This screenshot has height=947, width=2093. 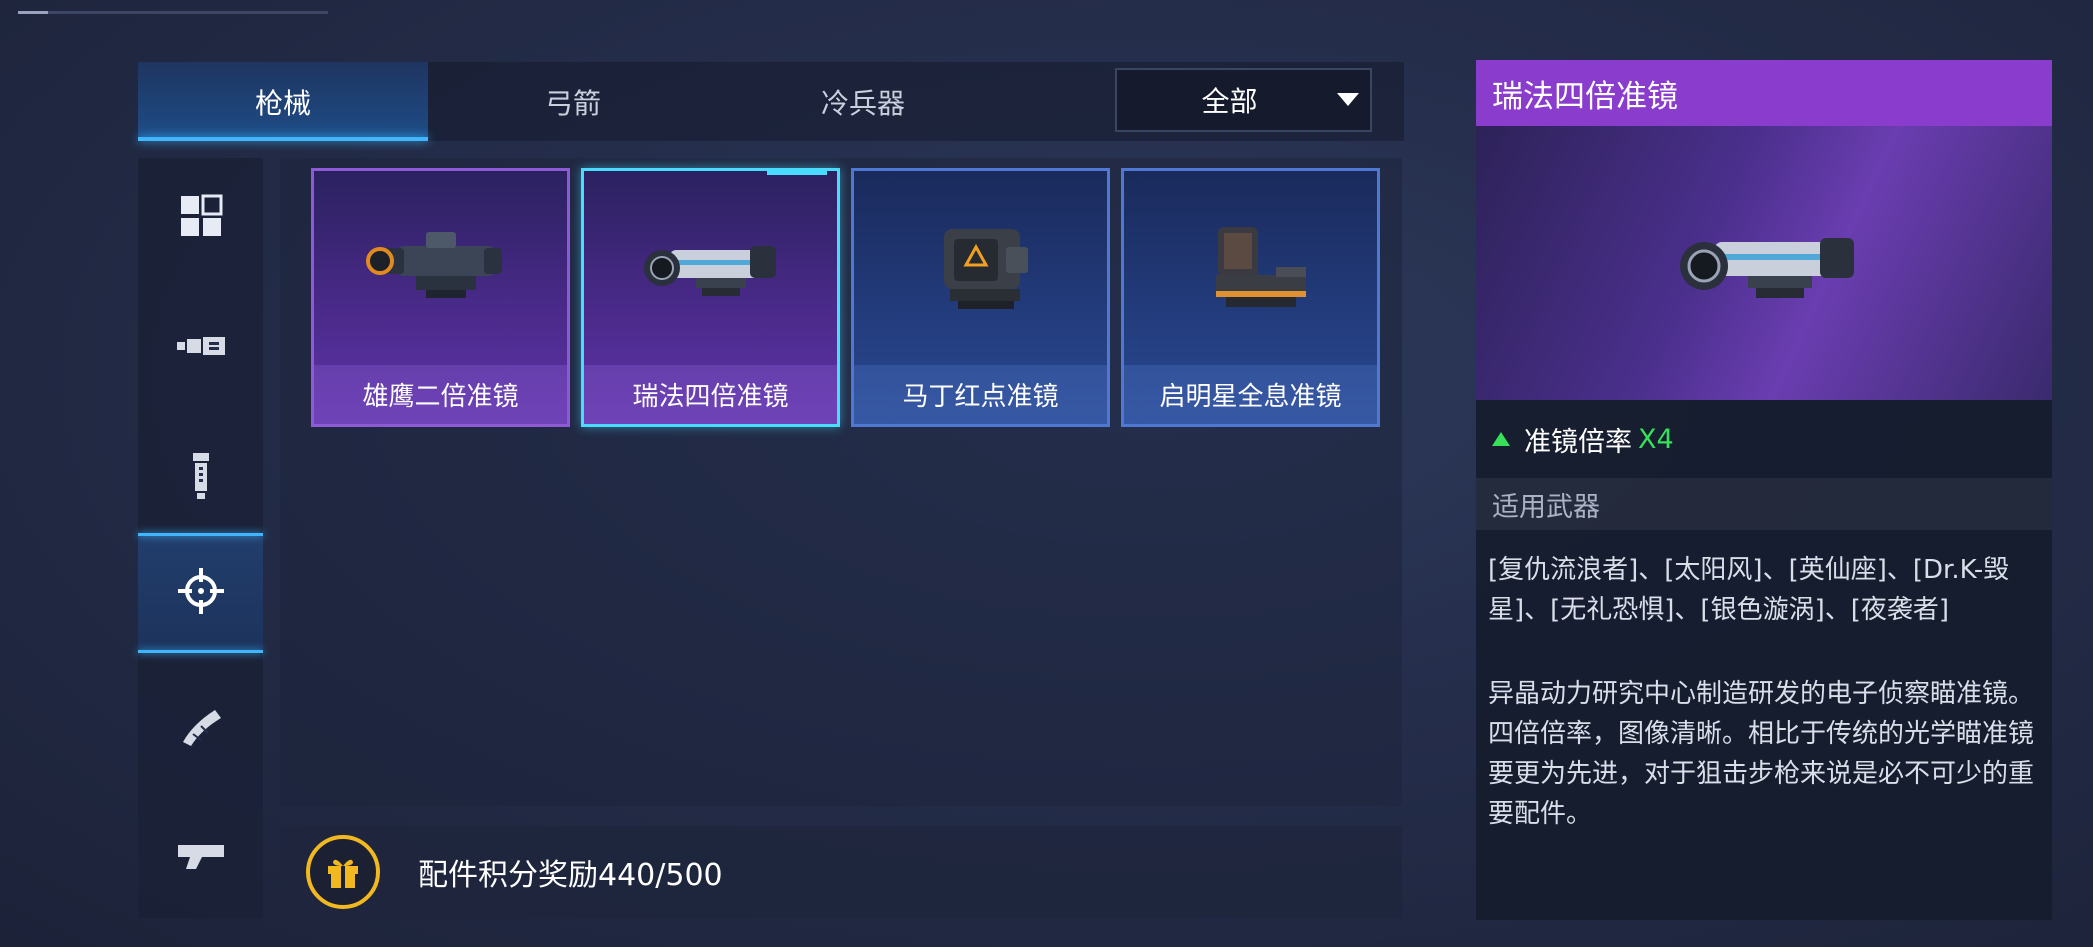 What do you see at coordinates (1250, 394) in the screenshot?
I see `item-name: 启明星全息准镜` at bounding box center [1250, 394].